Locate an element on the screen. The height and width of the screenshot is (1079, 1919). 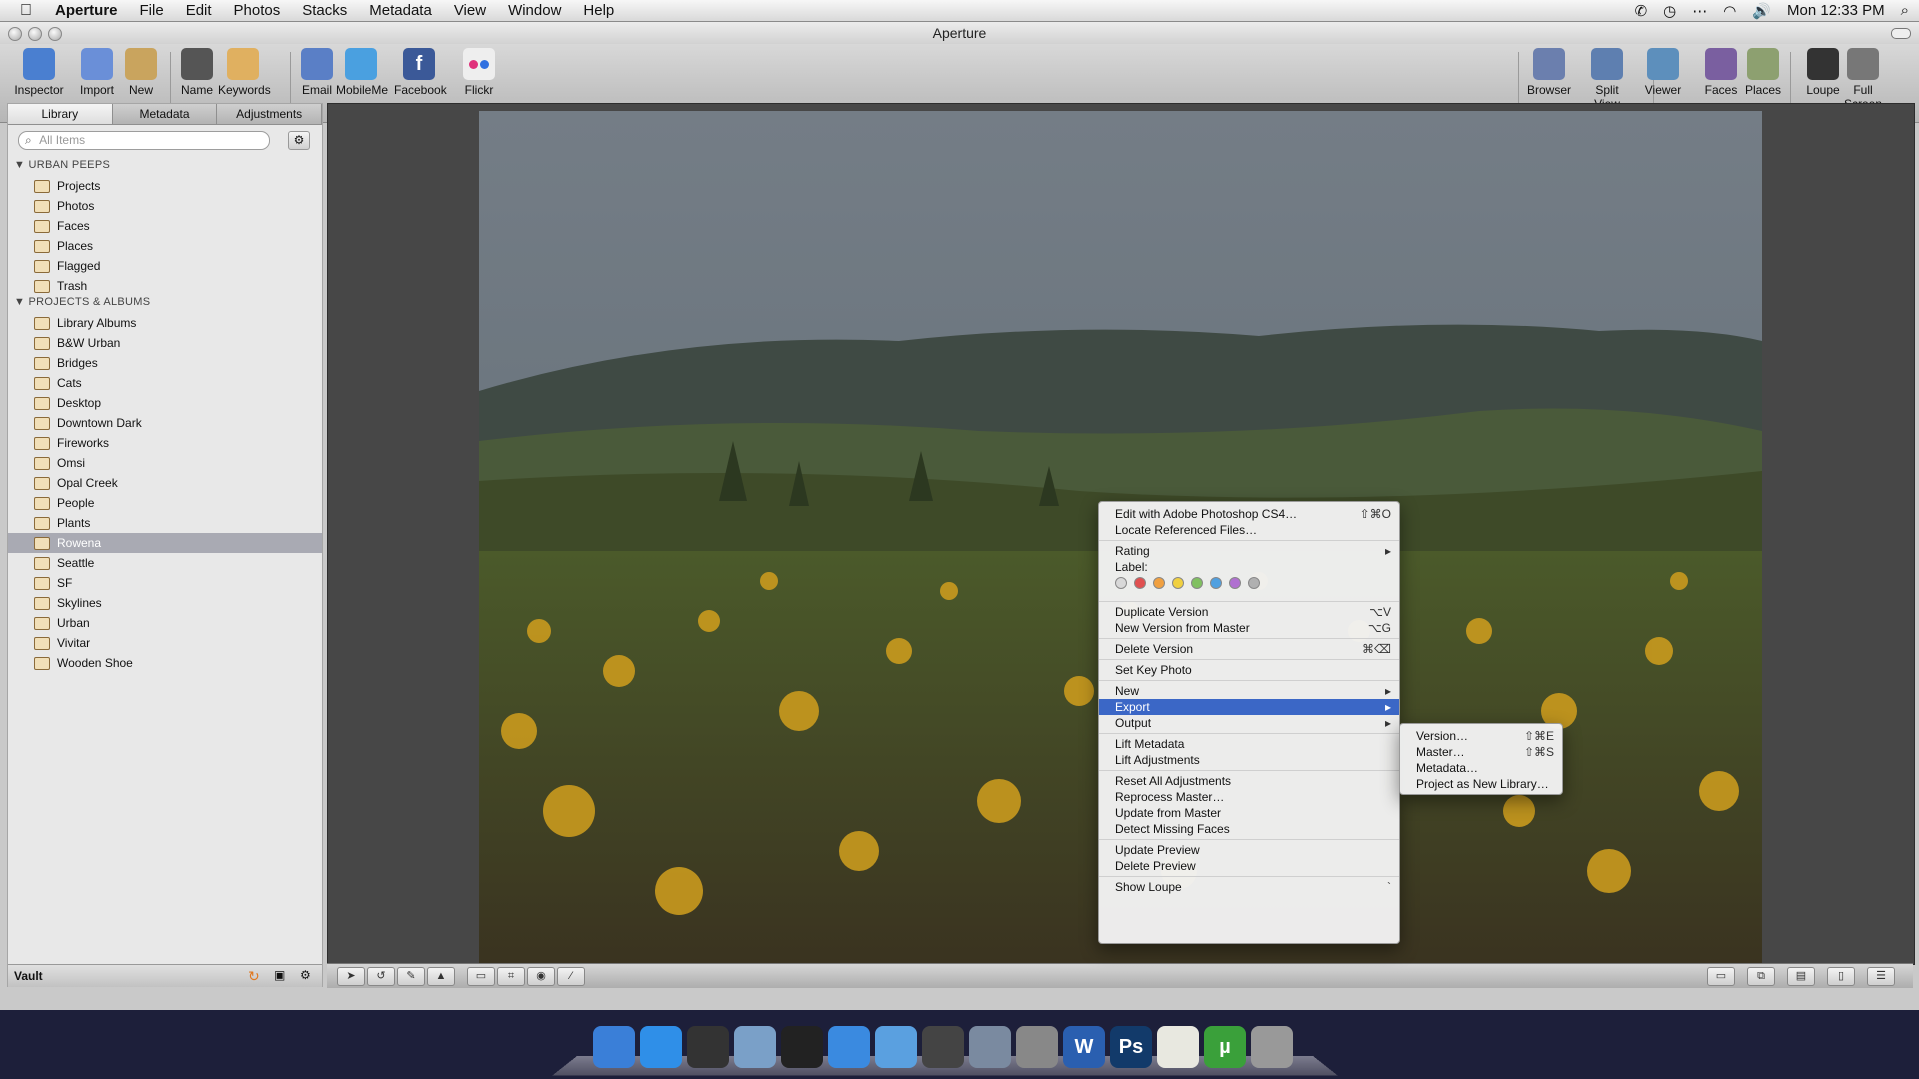
menu-item-new-version-from-master: New Version from Master ⌥G is located at coordinates (1249, 628).